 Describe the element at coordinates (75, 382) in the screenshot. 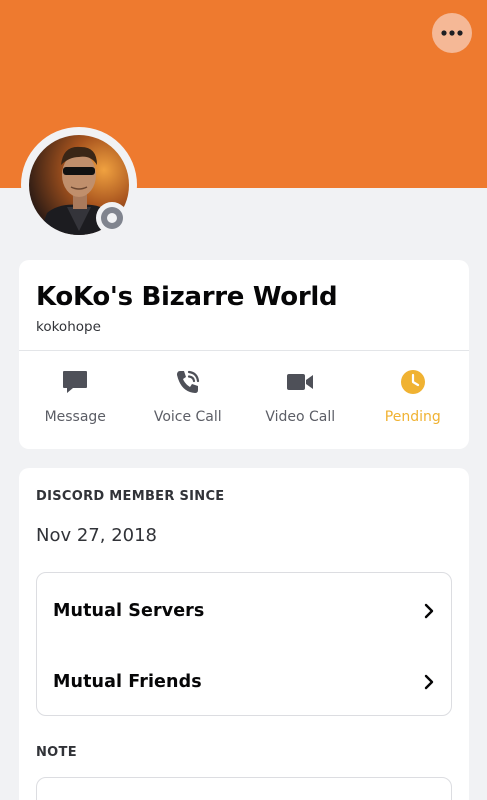

I see `chat-bubble-icon` at that location.